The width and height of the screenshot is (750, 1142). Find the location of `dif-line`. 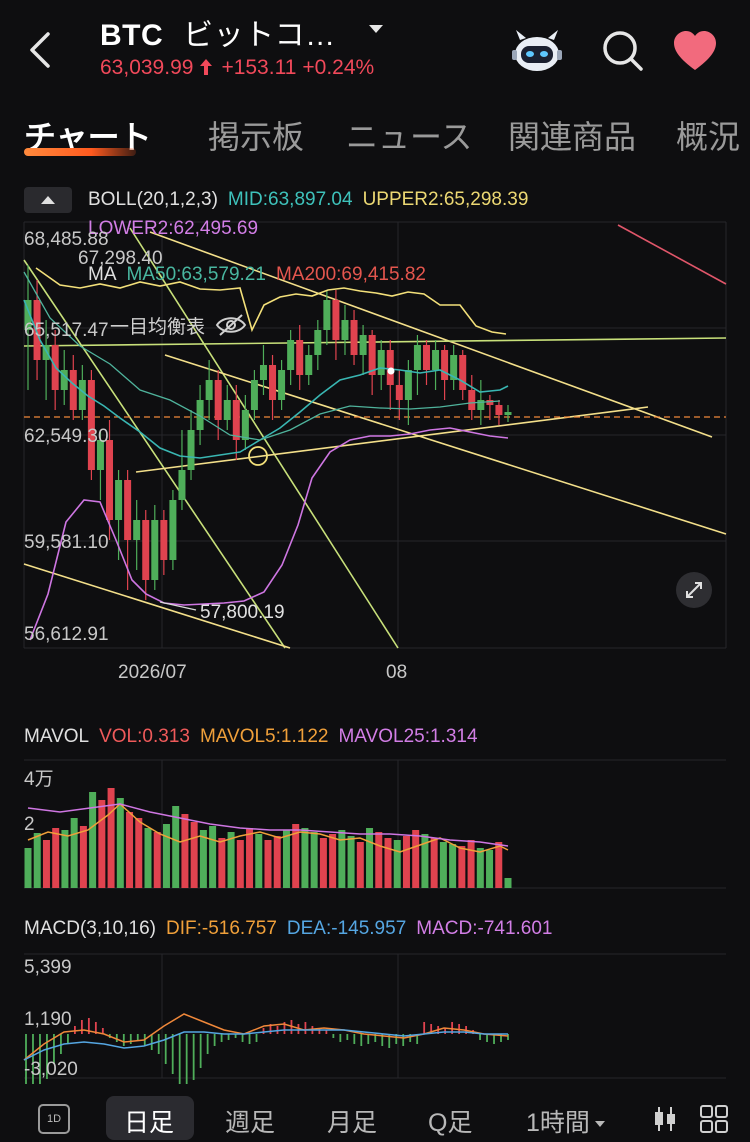

dif-line is located at coordinates (266, 1037).